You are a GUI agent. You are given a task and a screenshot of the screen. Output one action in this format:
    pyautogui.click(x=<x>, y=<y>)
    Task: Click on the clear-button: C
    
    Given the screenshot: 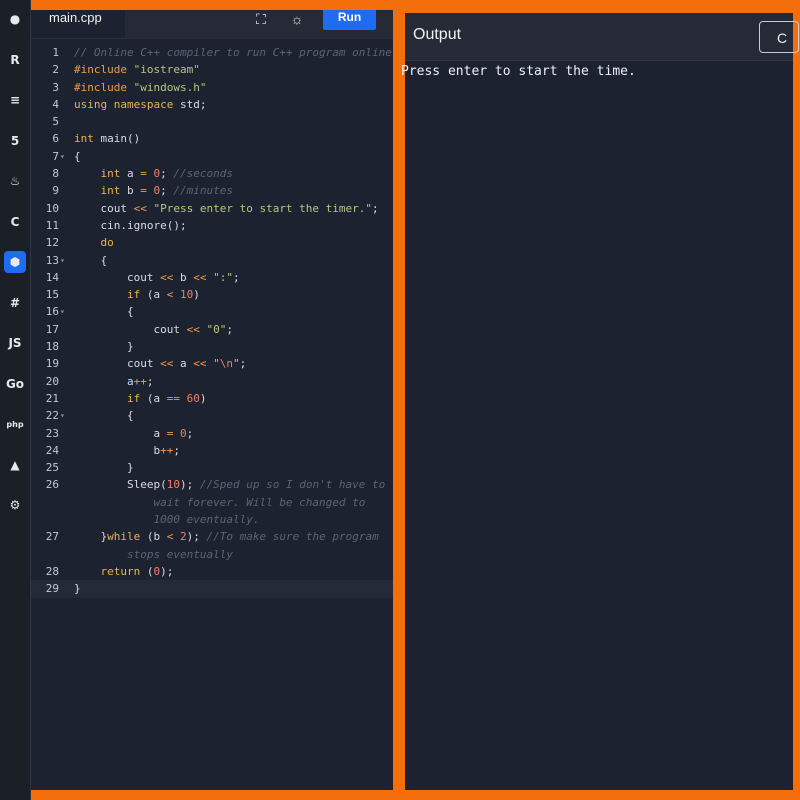 What is the action you would take?
    pyautogui.click(x=779, y=37)
    